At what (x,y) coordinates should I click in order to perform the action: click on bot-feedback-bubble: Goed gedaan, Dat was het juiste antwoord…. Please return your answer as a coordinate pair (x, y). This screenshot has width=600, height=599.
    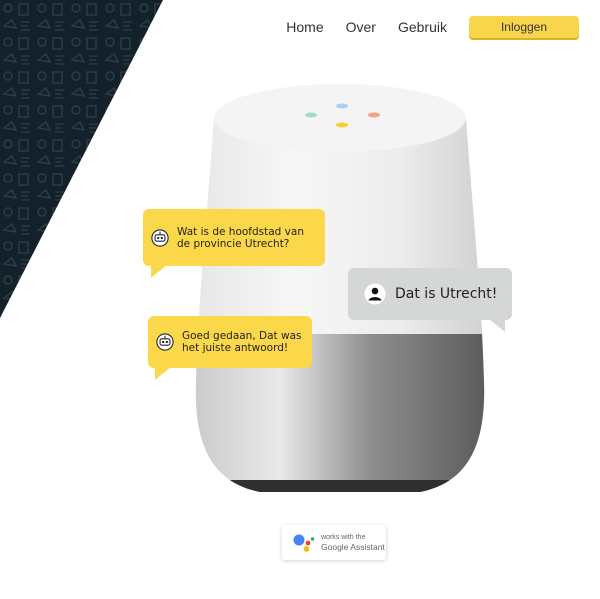
    Looking at the image, I should click on (230, 348).